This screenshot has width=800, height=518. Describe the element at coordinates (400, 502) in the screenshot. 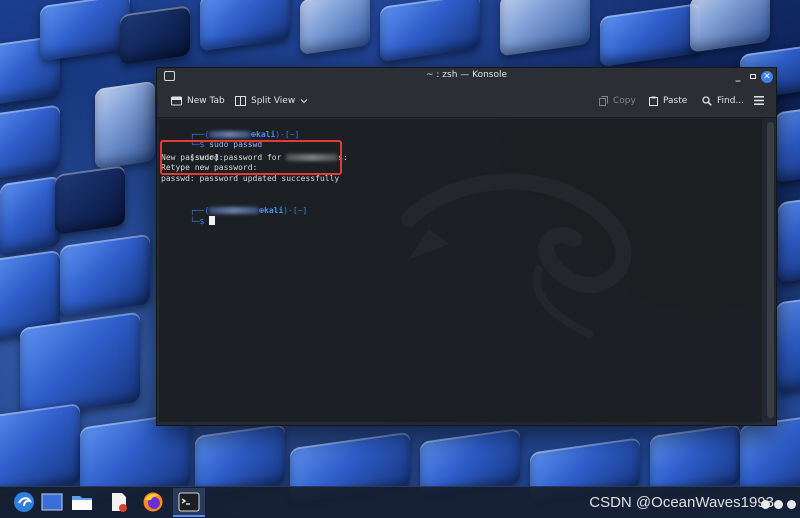

I see `taskbar: CSDN @OceanWaves1993` at that location.